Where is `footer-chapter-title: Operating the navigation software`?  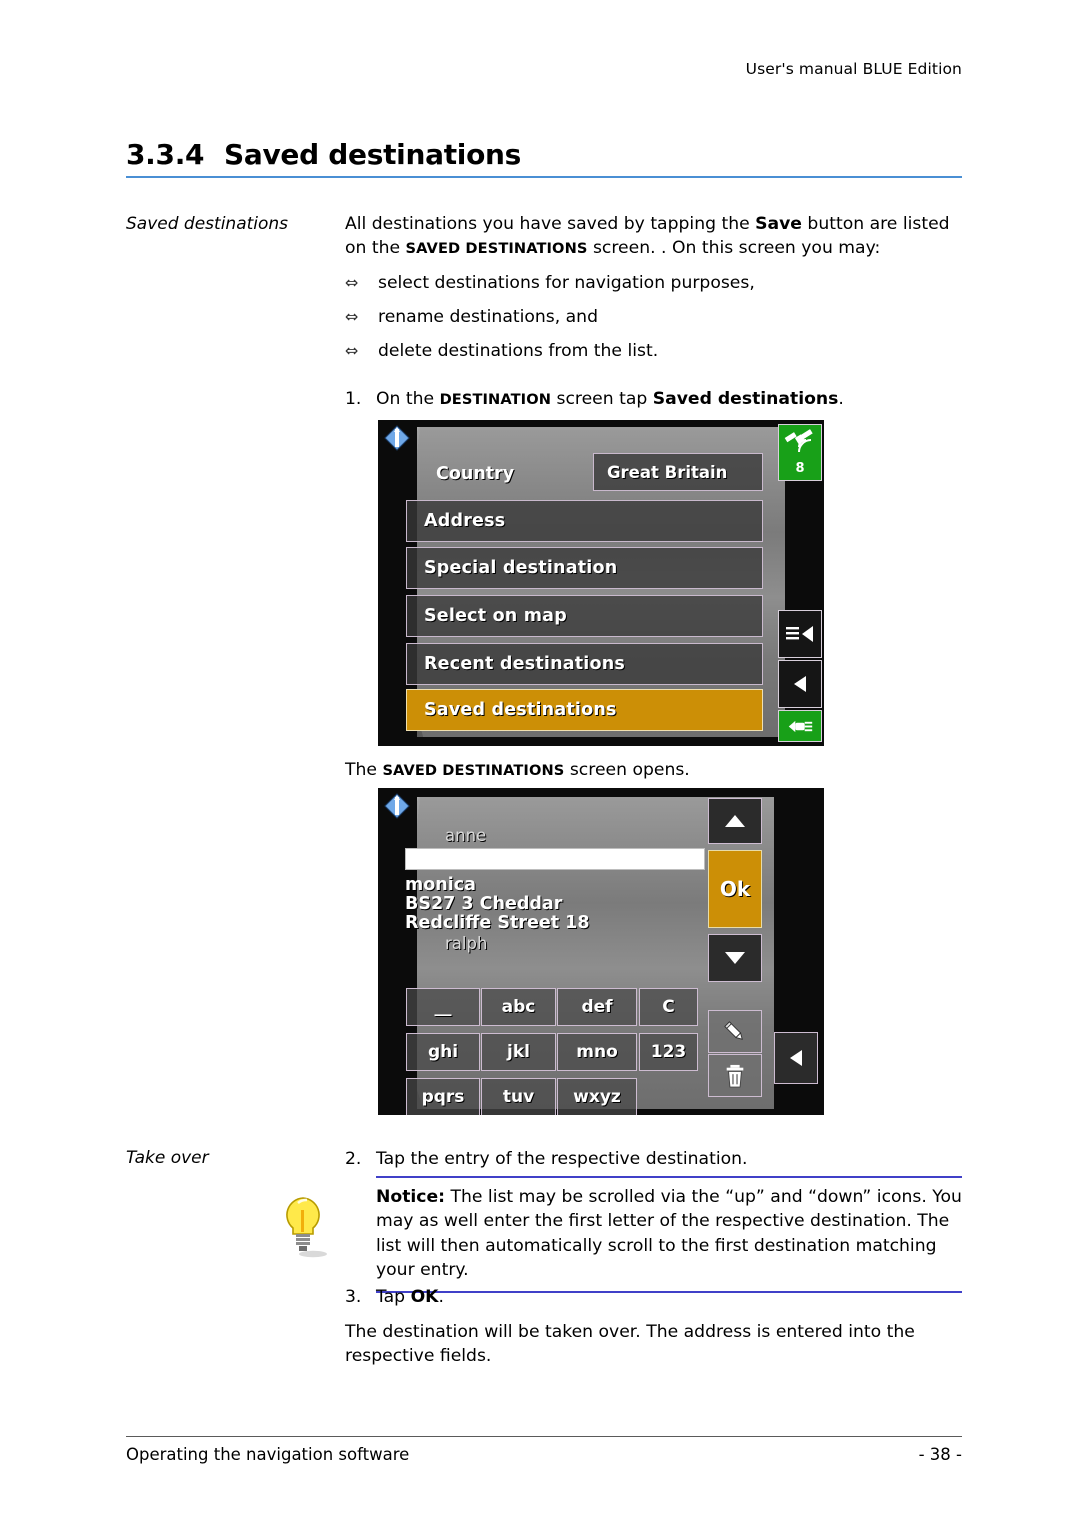
footer-chapter-title: Operating the navigation software is located at coordinates (268, 1454).